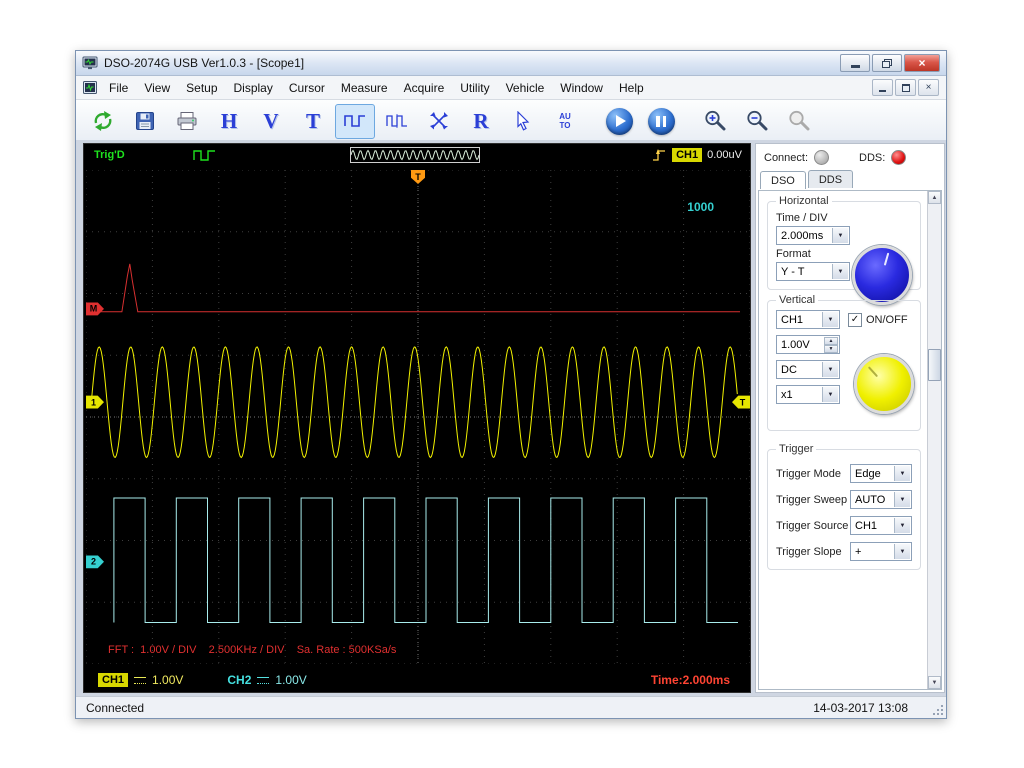 This screenshot has height=768, width=1024. What do you see at coordinates (581, 88) in the screenshot?
I see `menu-window: Window` at bounding box center [581, 88].